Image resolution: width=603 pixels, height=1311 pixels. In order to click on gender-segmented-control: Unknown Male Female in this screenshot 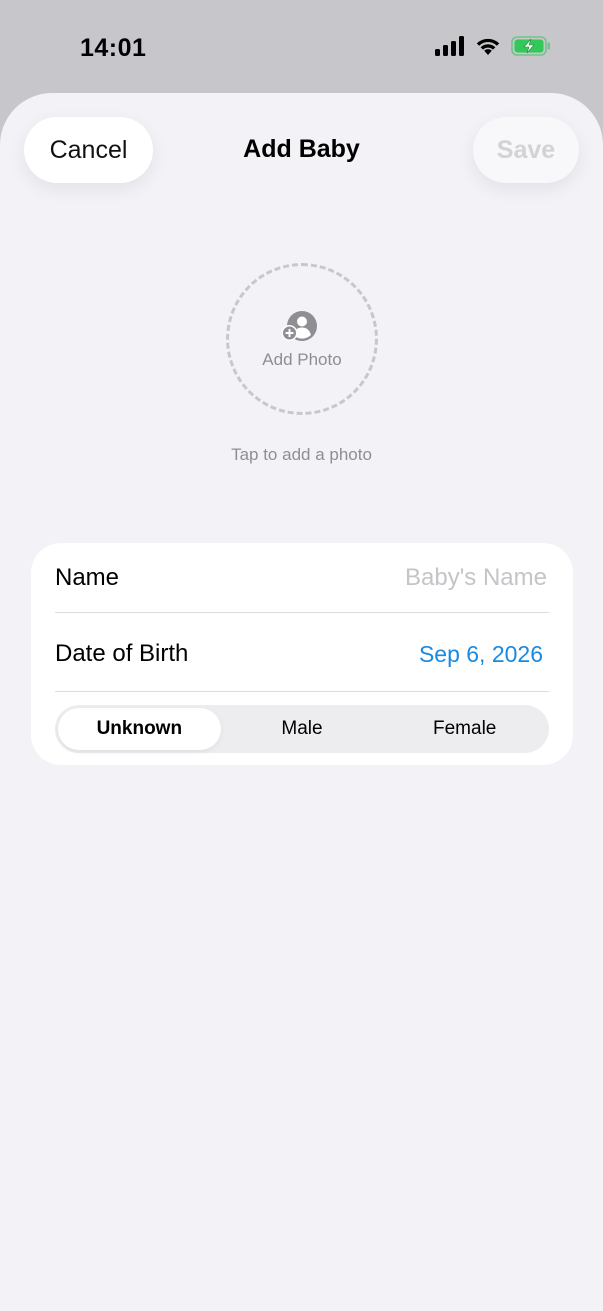, I will do `click(302, 729)`.